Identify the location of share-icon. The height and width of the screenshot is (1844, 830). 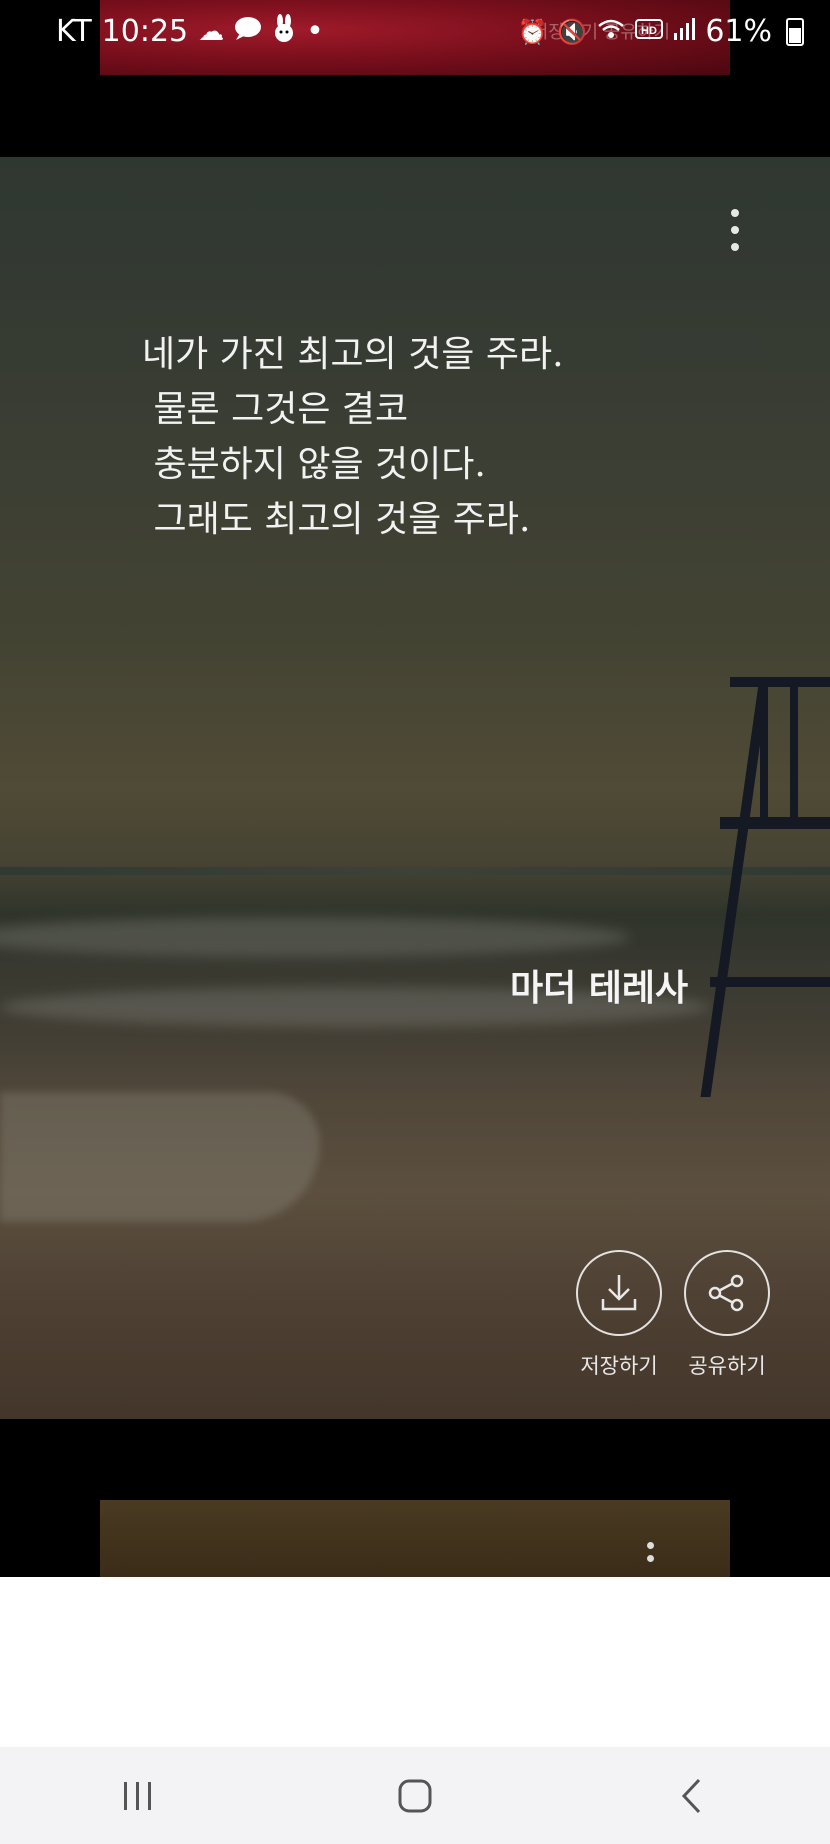
(726, 1293).